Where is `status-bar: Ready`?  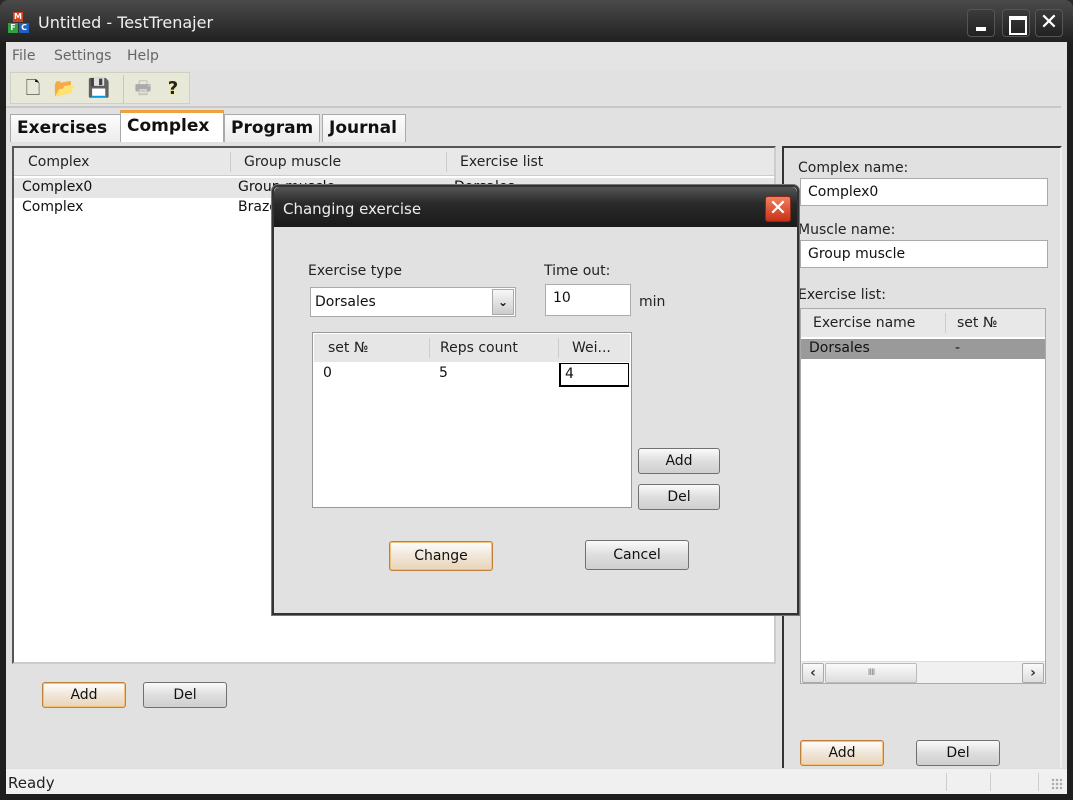
status-bar: Ready is located at coordinates (536, 781).